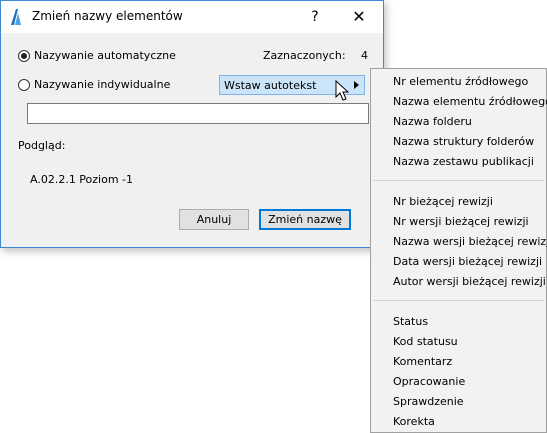  I want to click on menu-item-source-element-name: Nazwa elementu źródłowego, so click(470, 101).